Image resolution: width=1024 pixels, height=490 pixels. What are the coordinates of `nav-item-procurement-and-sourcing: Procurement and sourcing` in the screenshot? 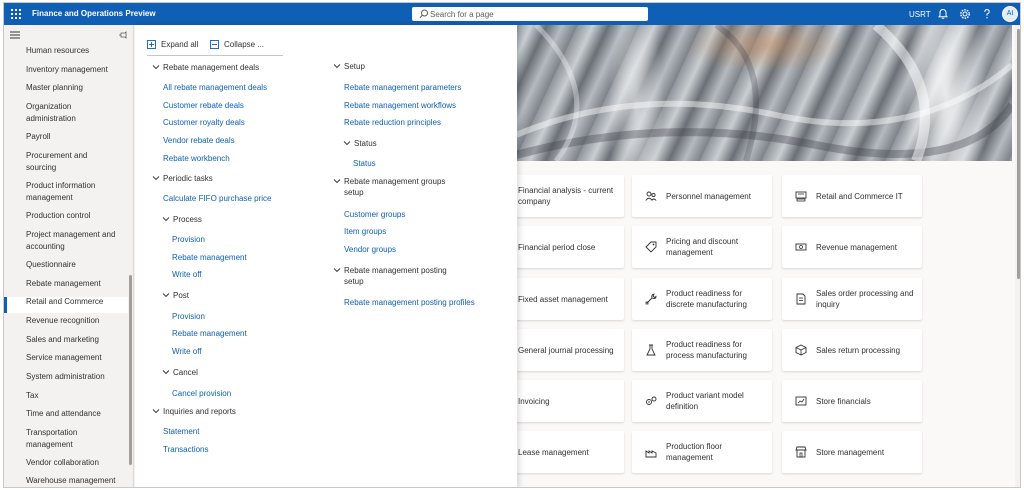 It's located at (71, 162).